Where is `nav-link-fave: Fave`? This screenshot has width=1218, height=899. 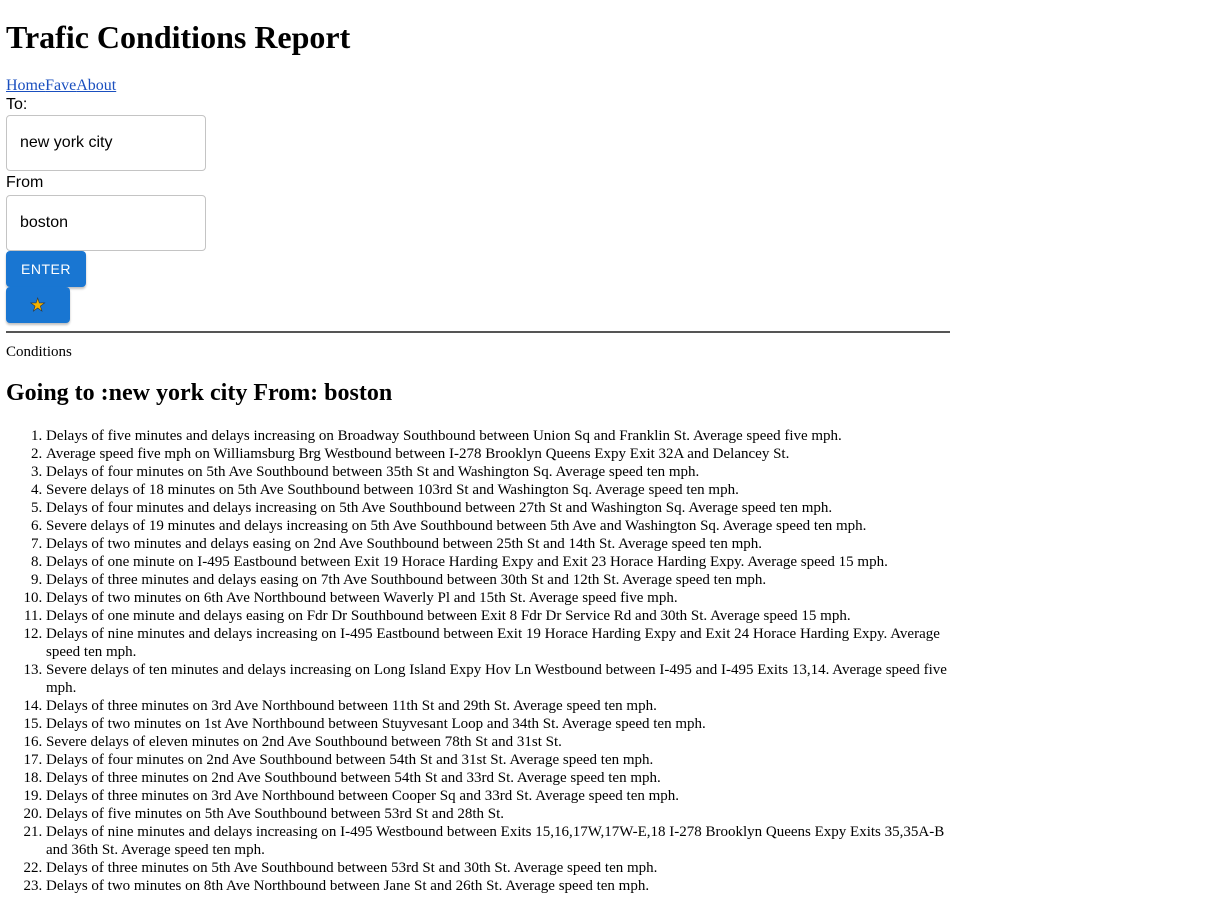 nav-link-fave: Fave is located at coordinates (60, 85).